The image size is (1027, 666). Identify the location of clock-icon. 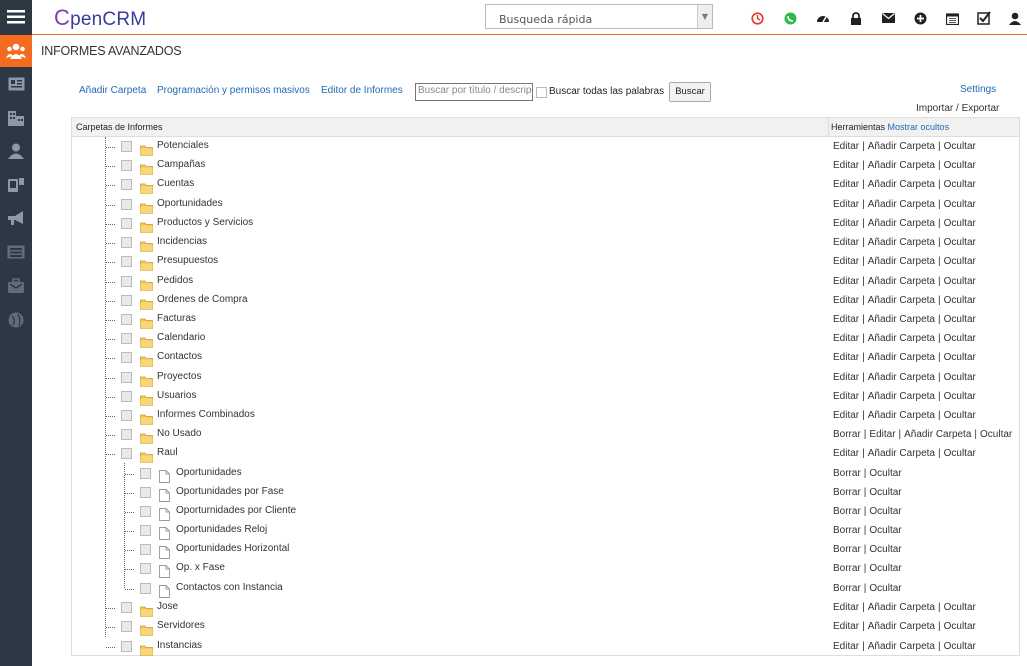
(757, 18).